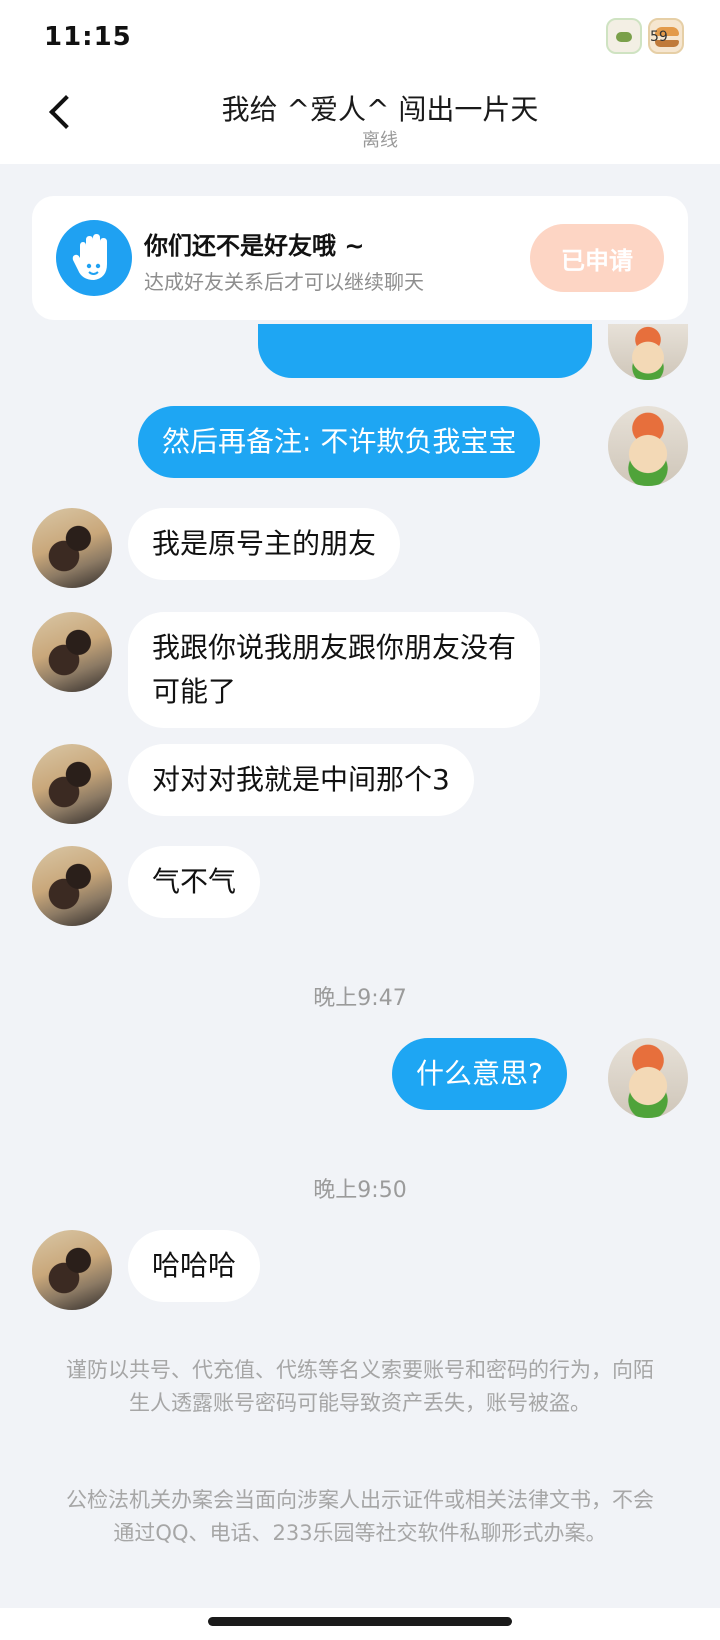  Describe the element at coordinates (479, 1074) in the screenshot. I see `message-bubble-out: 什么意思?` at that location.